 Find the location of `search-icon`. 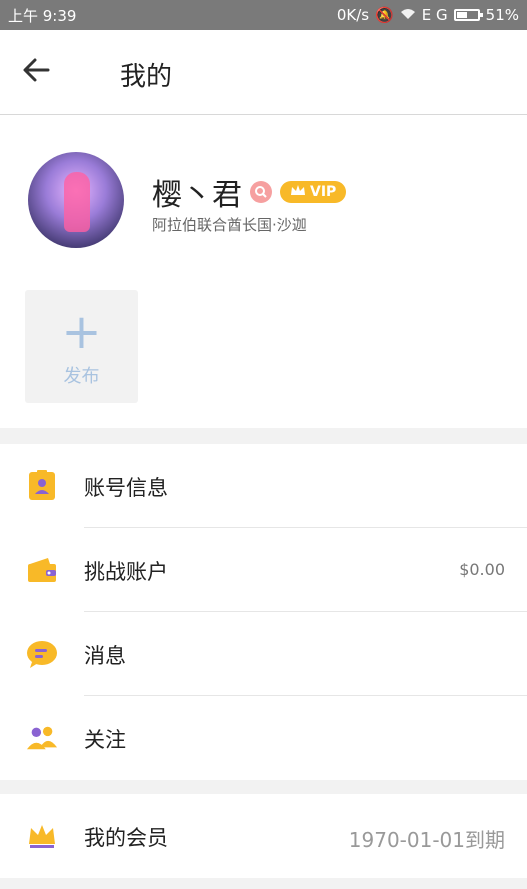

search-icon is located at coordinates (261, 192).